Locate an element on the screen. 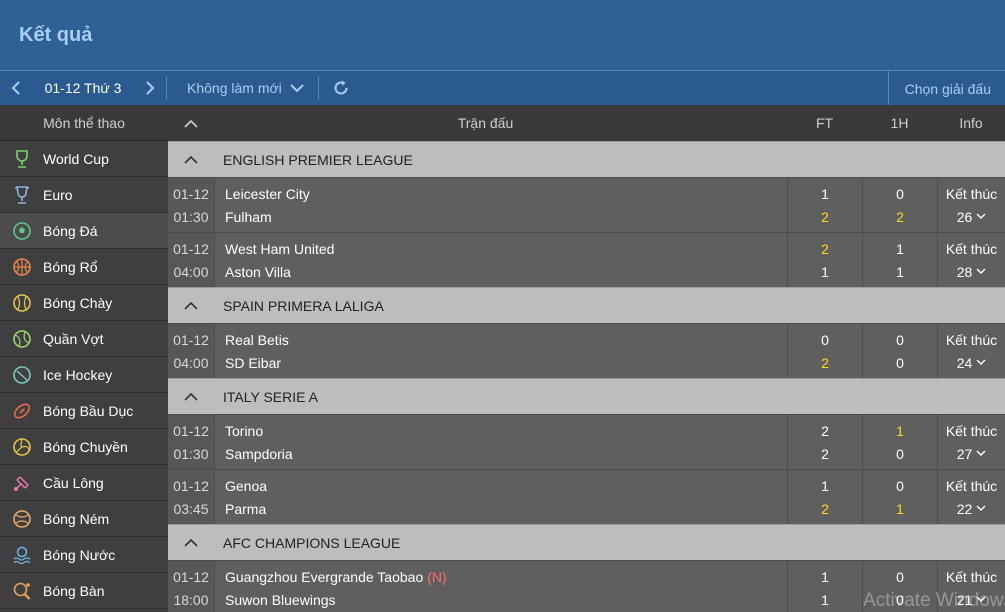 The height and width of the screenshot is (612, 1005). sidebar-item-bong-bau-duc: Bóng Bầu Dục is located at coordinates (84, 411).